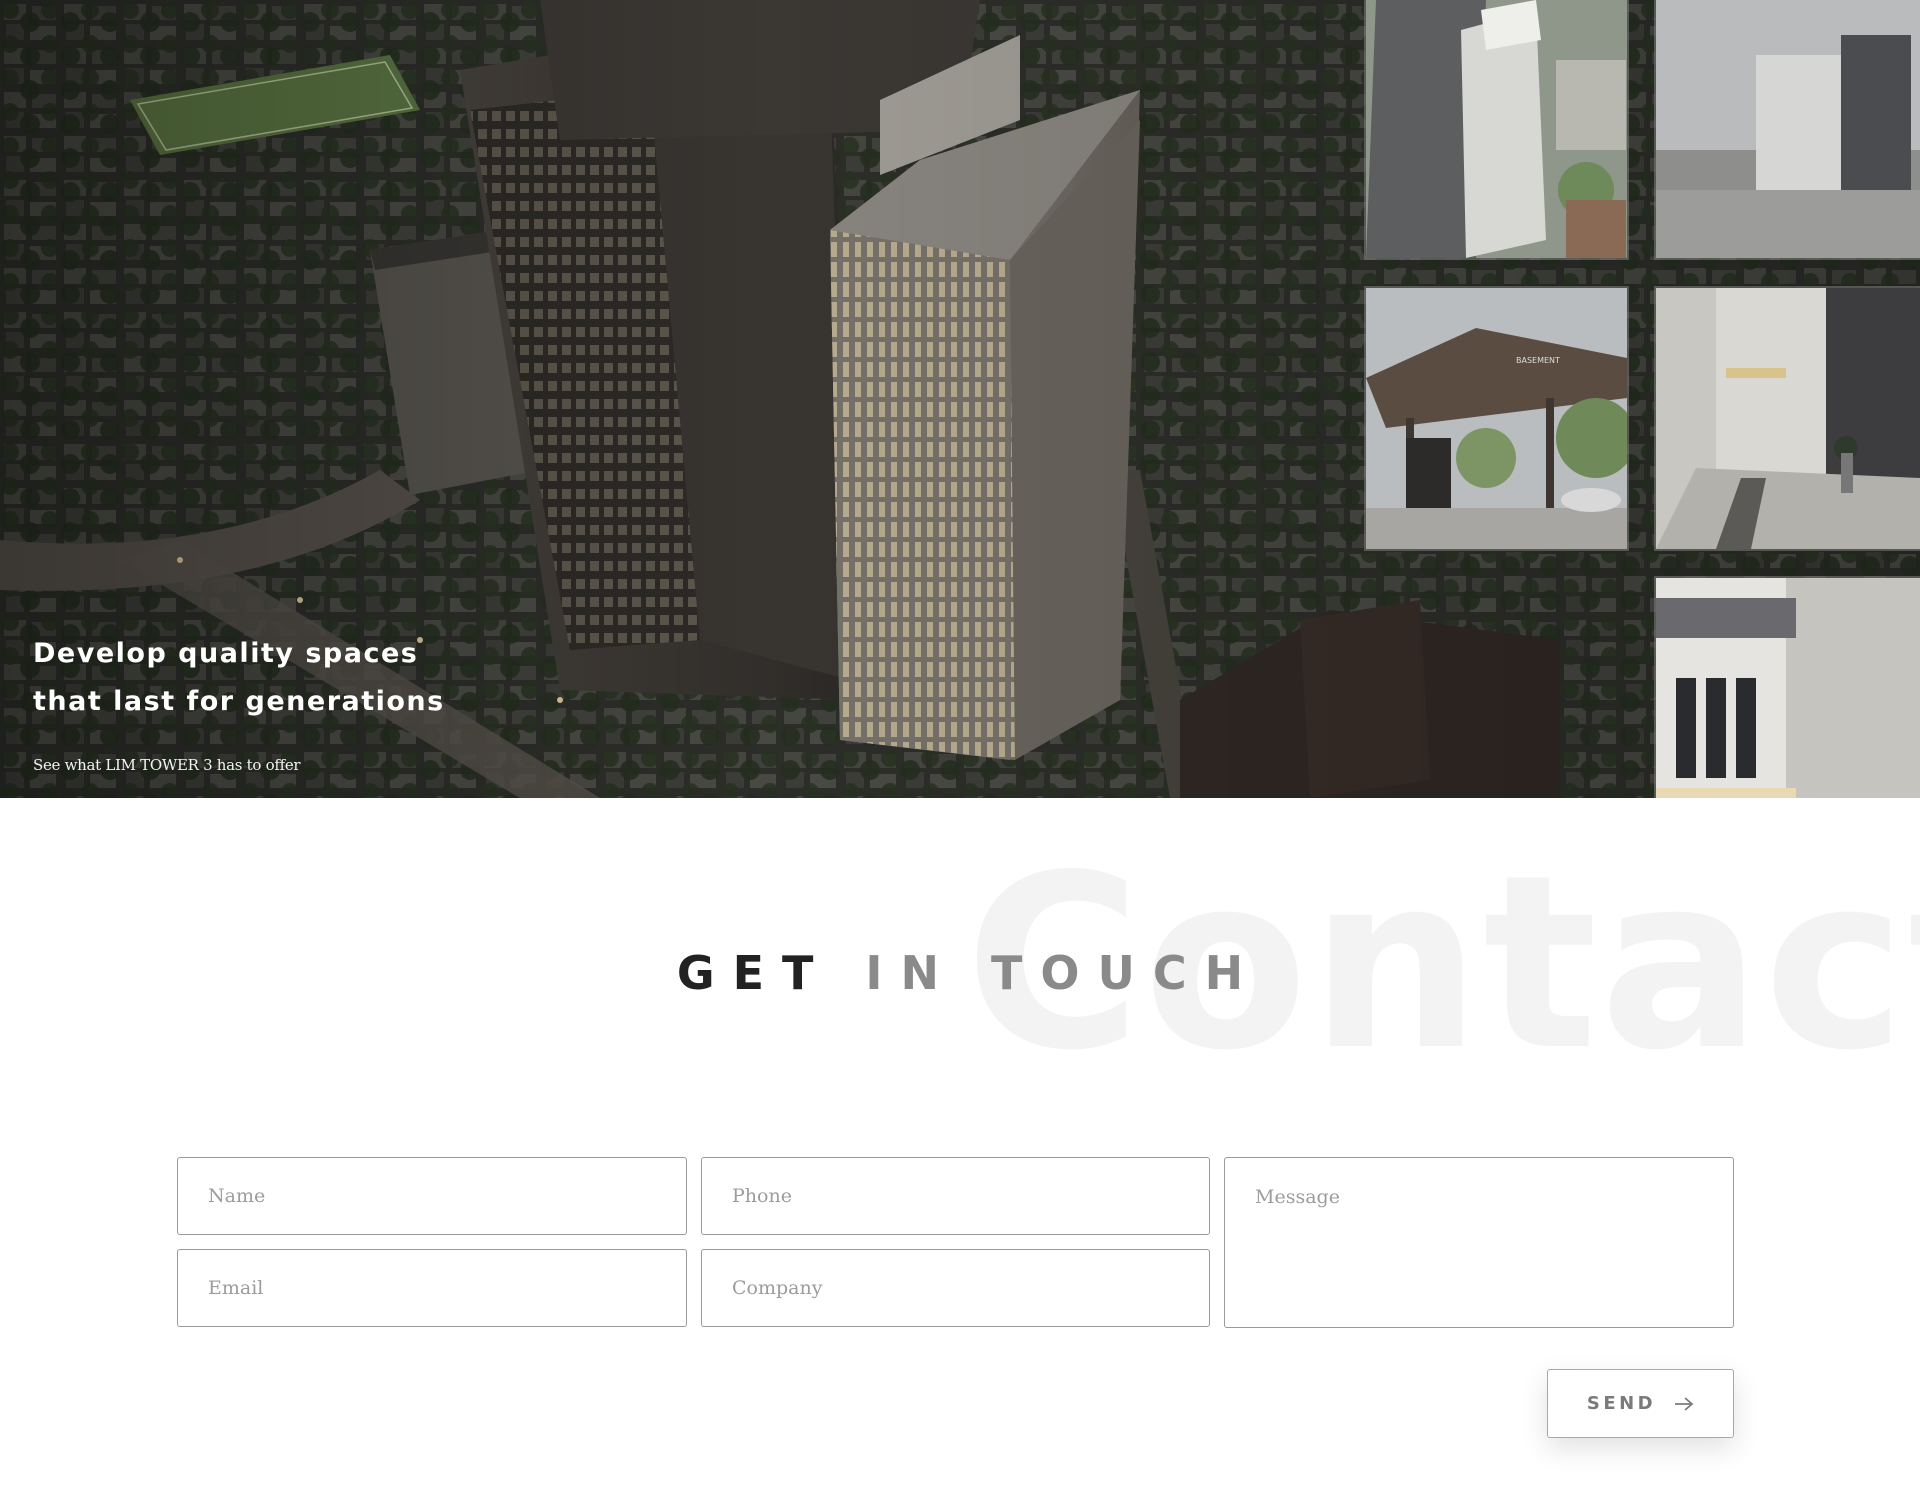 This screenshot has height=1495, width=1920. I want to click on send-button: SEND, so click(1640, 1403).